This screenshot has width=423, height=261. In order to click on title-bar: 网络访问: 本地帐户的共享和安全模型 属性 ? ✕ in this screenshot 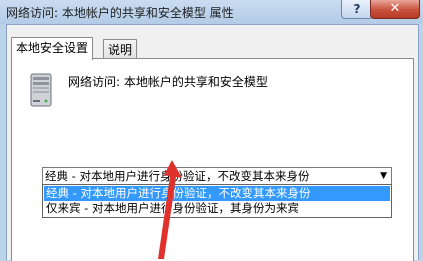, I will do `click(211, 12)`.